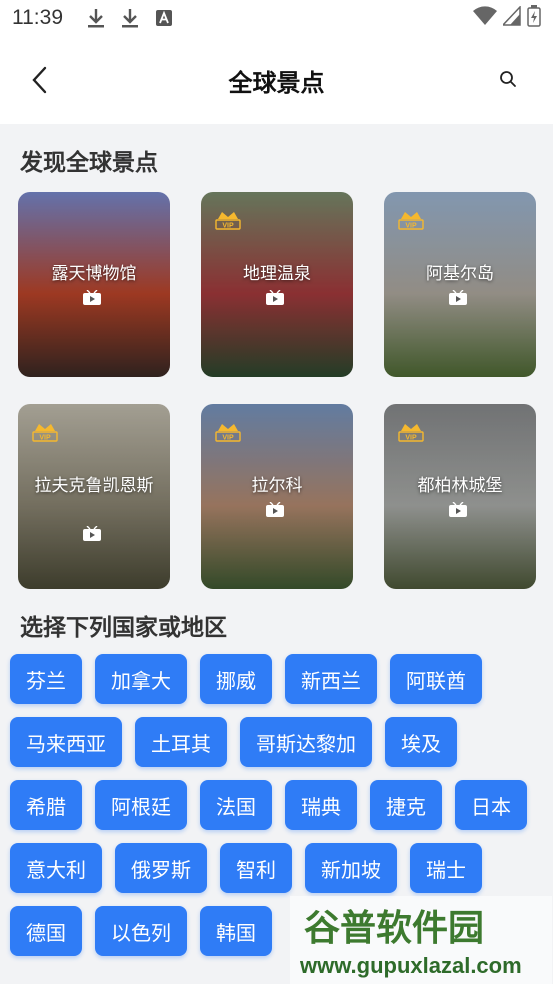  I want to click on region-chip: 加拿大, so click(141, 679).